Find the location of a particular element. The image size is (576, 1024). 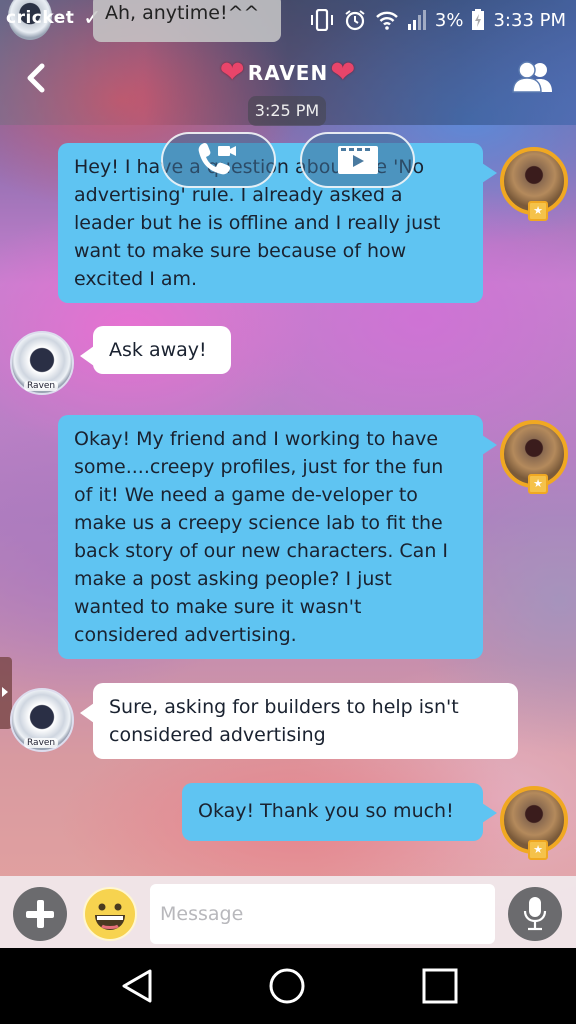

nav-back-button is located at coordinates (137, 986).